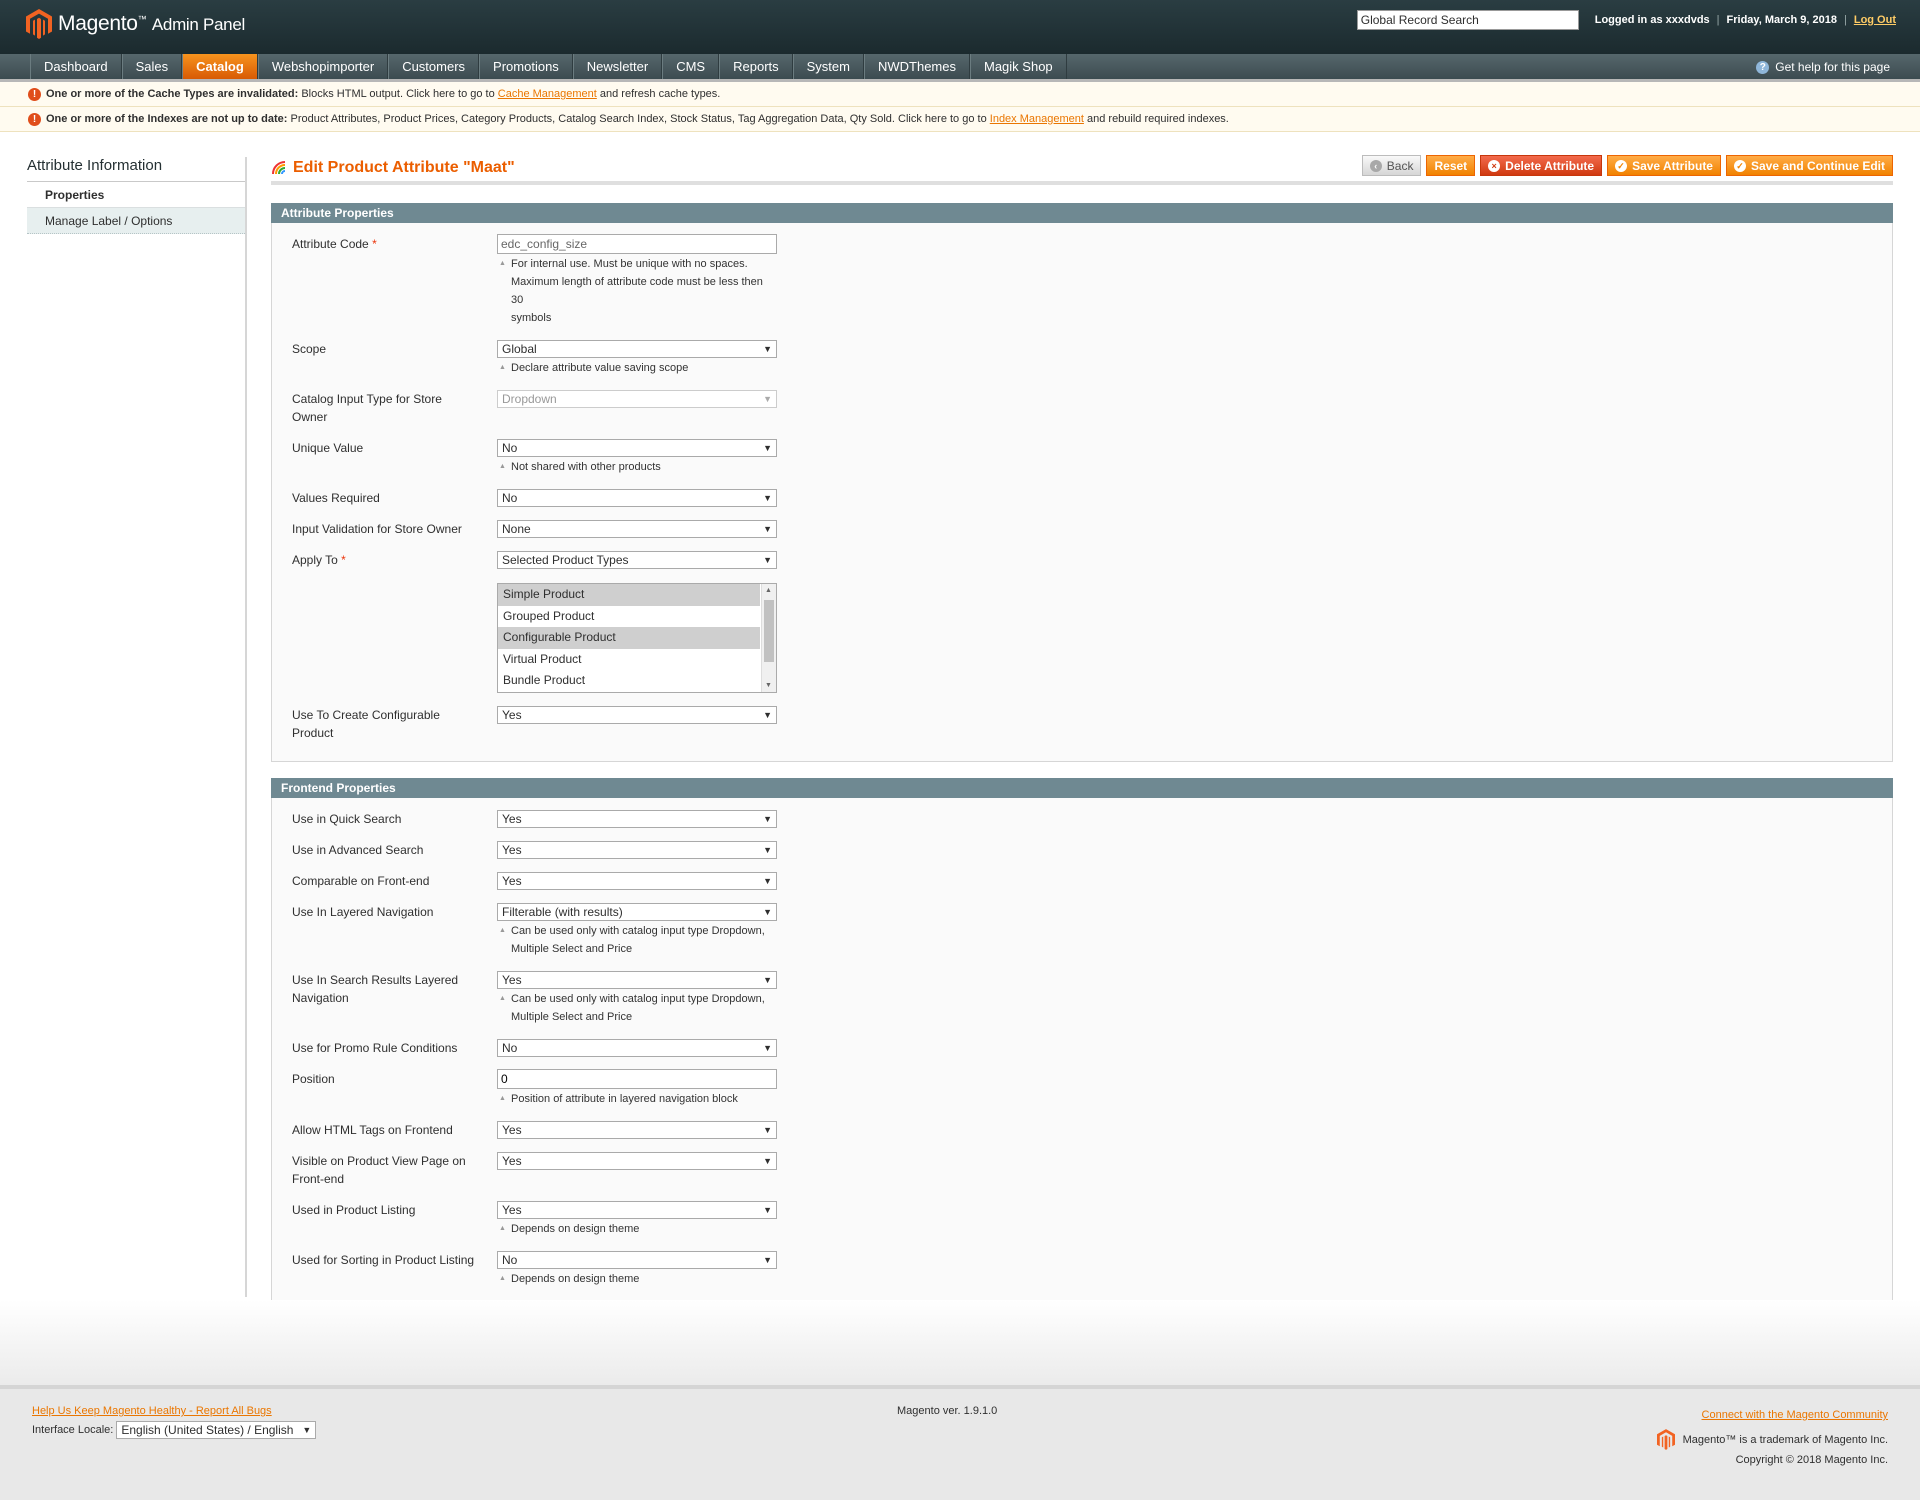 The image size is (1920, 1500). What do you see at coordinates (1092, 722) in the screenshot?
I see `row-configurable: Use To Create Configurable Product Yes ▼` at bounding box center [1092, 722].